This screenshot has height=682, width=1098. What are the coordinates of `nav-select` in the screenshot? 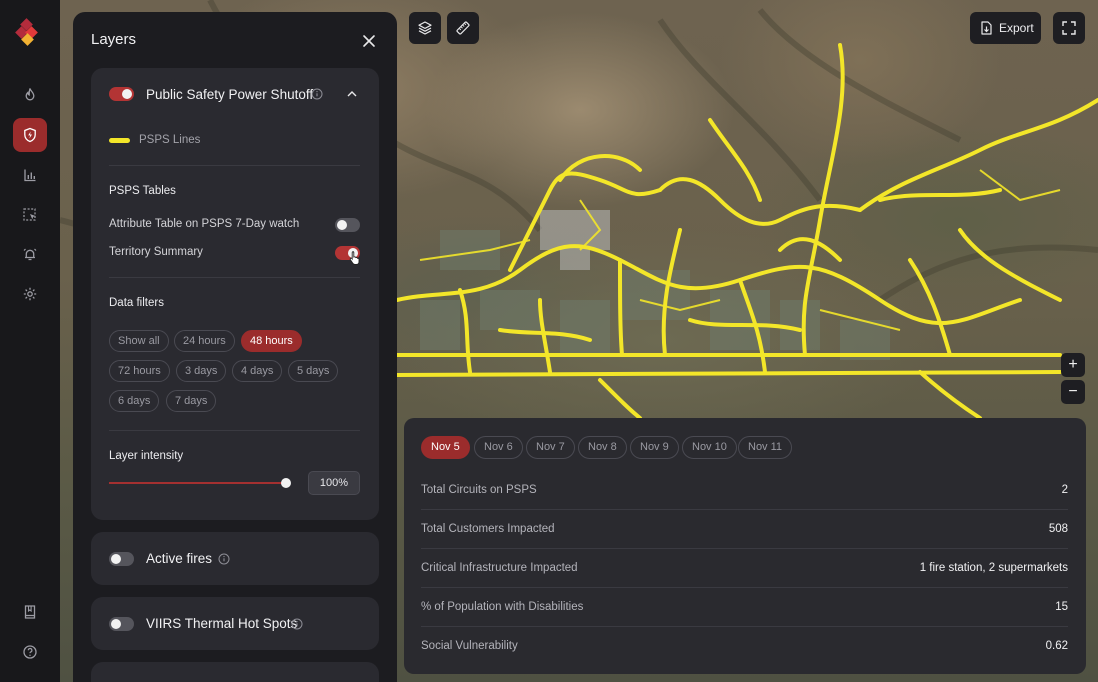 It's located at (30, 215).